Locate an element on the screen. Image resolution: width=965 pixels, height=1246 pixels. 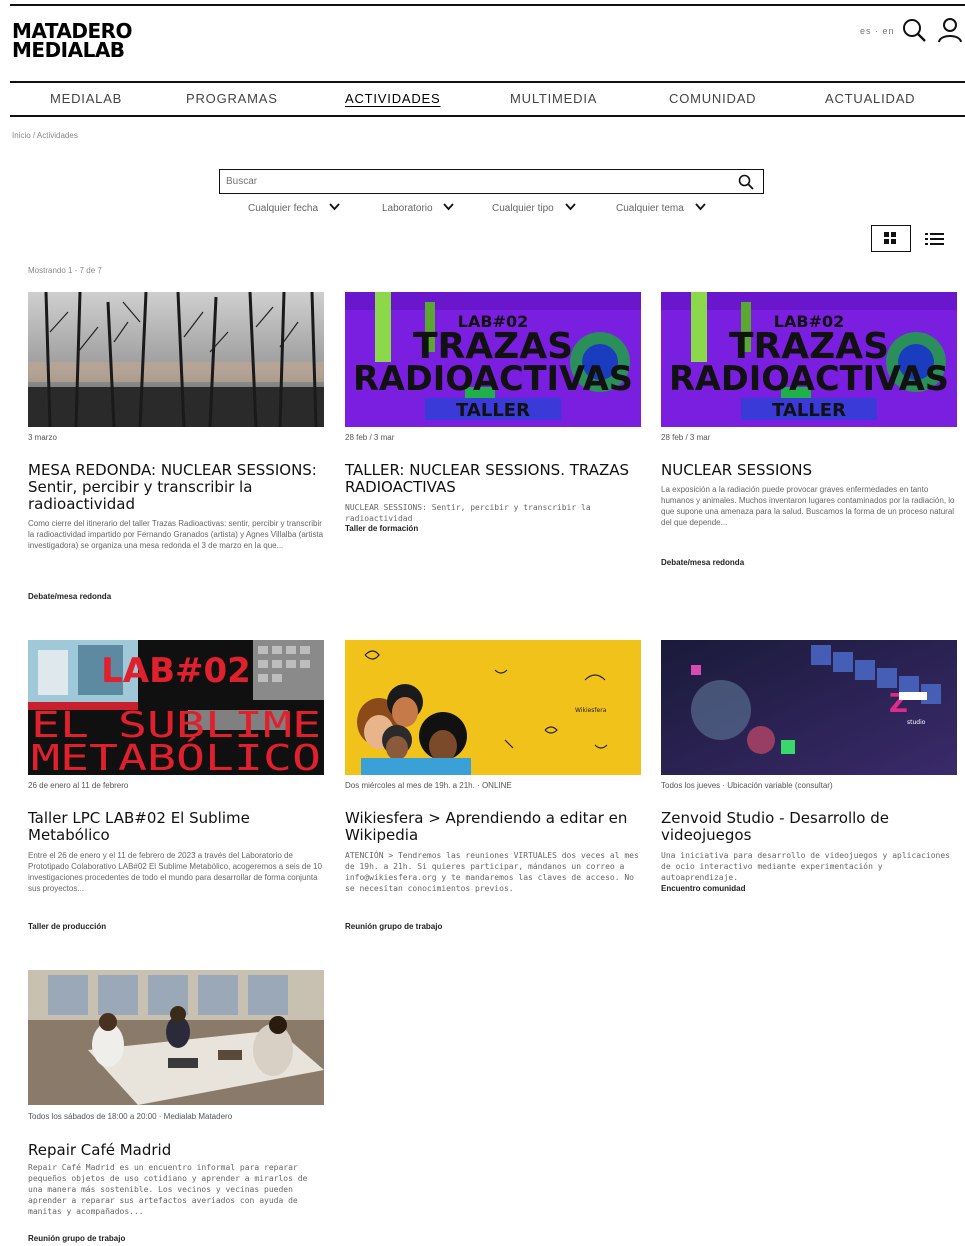
card-category: Taller de producción is located at coordinates (67, 926).